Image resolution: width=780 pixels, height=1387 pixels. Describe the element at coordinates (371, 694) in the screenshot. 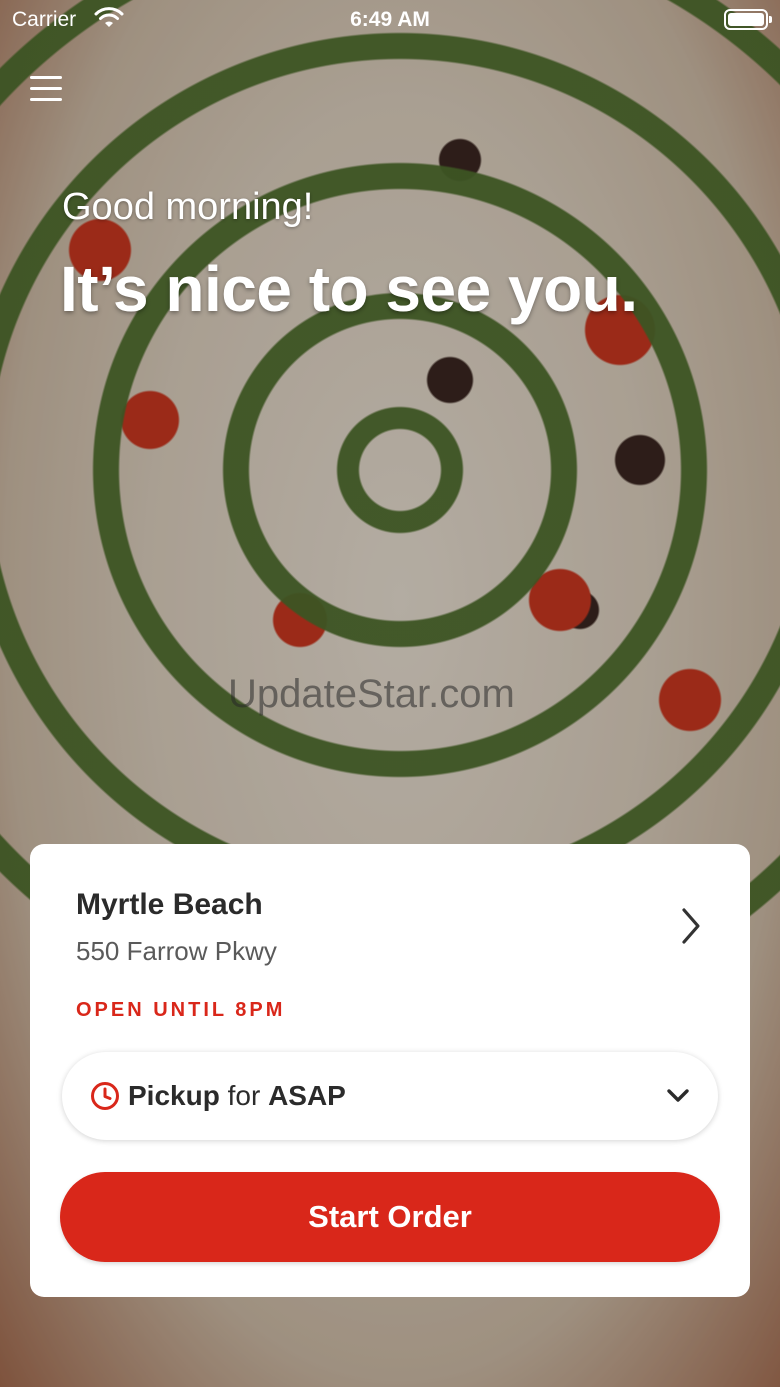

I see `watermark-text: UpdateStar.com` at that location.